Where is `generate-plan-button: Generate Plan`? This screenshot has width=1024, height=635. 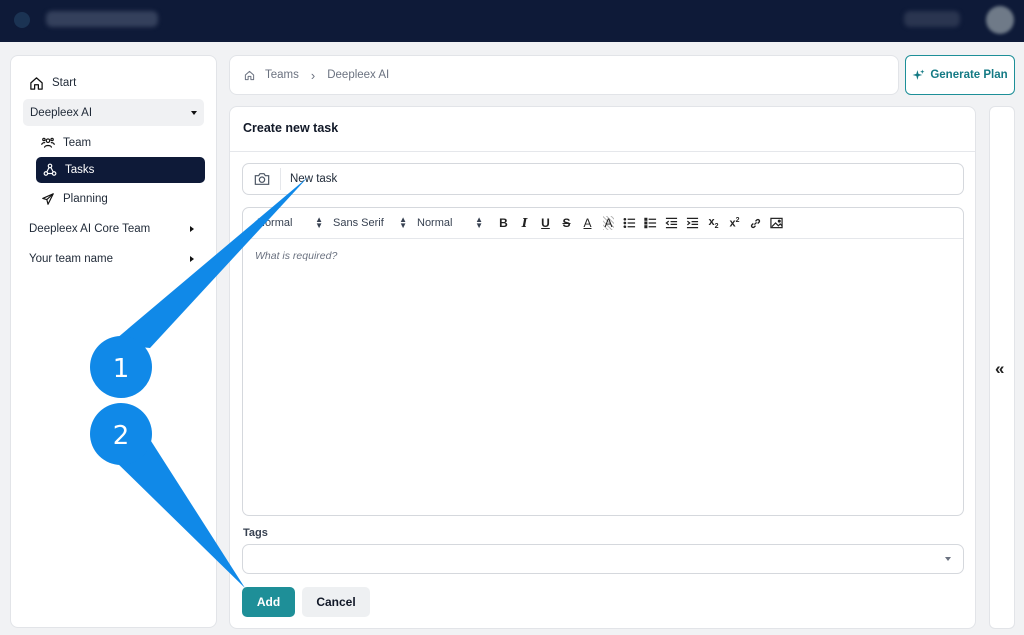
generate-plan-button: Generate Plan is located at coordinates (960, 75).